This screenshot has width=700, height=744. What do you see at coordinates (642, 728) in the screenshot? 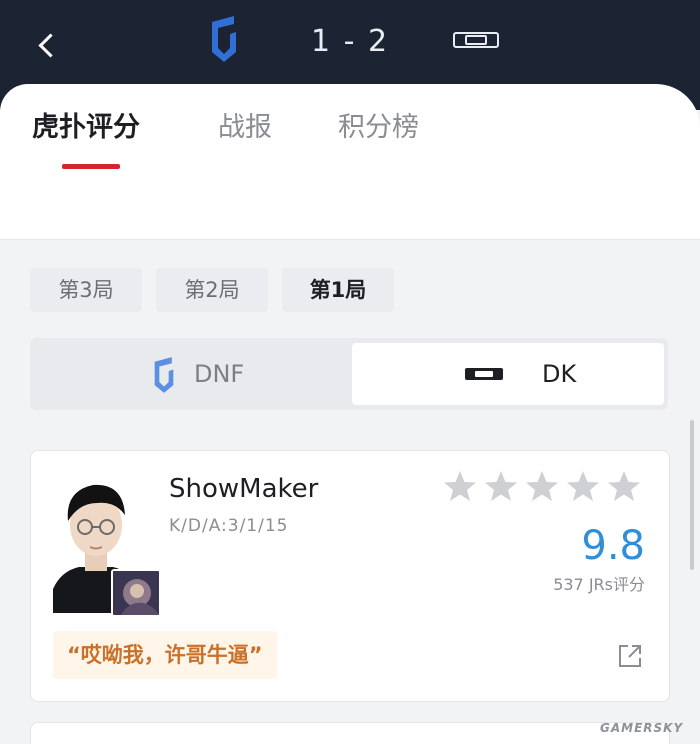
I see `watermark: GAMERSKY` at bounding box center [642, 728].